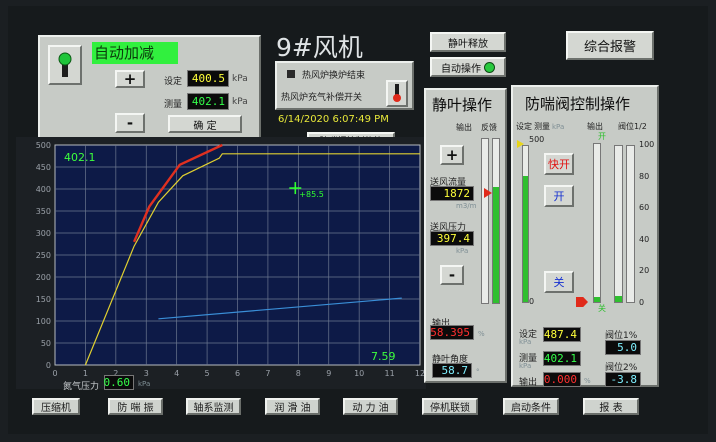  What do you see at coordinates (205, 124) in the screenshot?
I see `confirm-button: 确 定` at bounding box center [205, 124].